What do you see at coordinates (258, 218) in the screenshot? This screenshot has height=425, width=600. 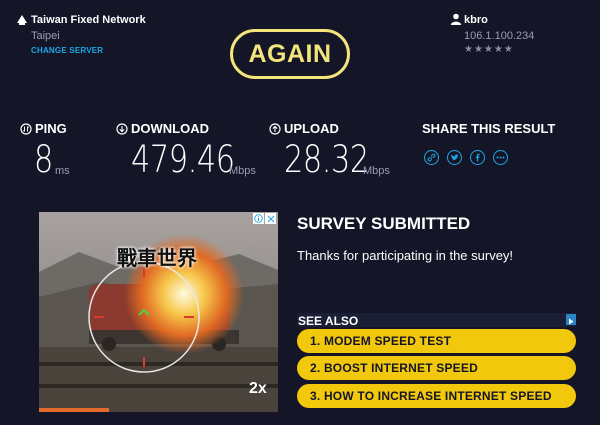 I see `ad-info-icon` at bounding box center [258, 218].